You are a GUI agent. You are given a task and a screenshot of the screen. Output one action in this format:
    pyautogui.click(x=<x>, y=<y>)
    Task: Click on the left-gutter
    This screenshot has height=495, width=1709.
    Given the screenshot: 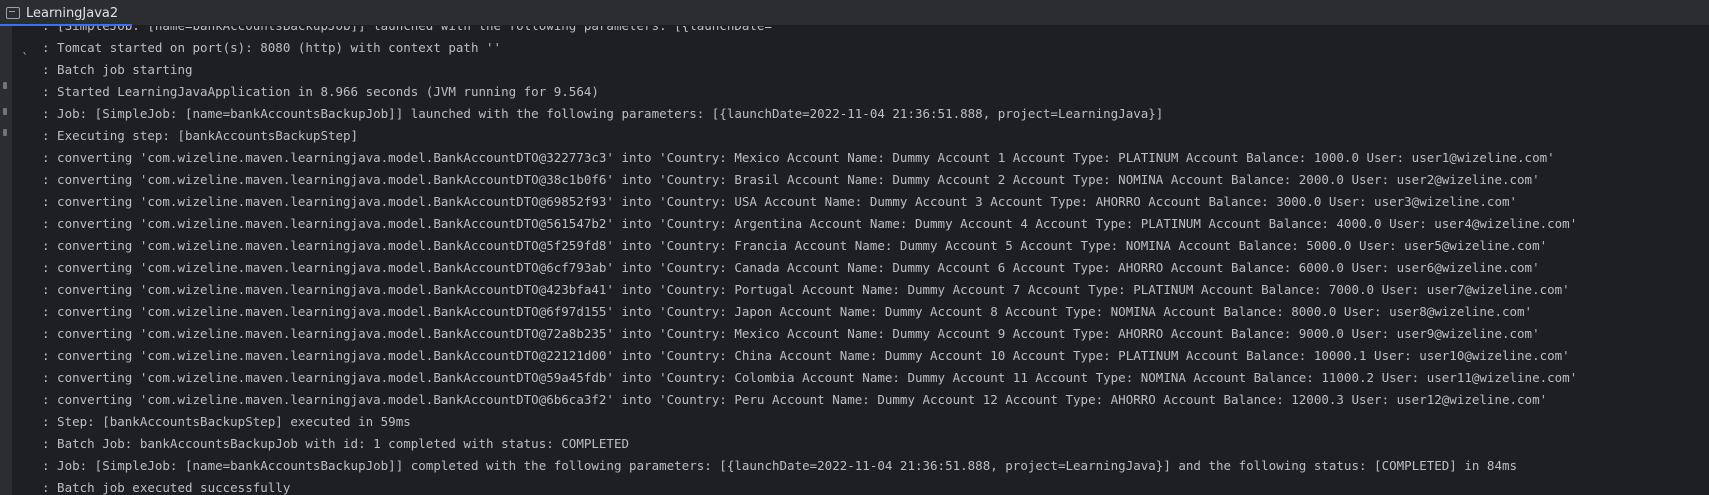 What is the action you would take?
    pyautogui.click(x=6, y=260)
    